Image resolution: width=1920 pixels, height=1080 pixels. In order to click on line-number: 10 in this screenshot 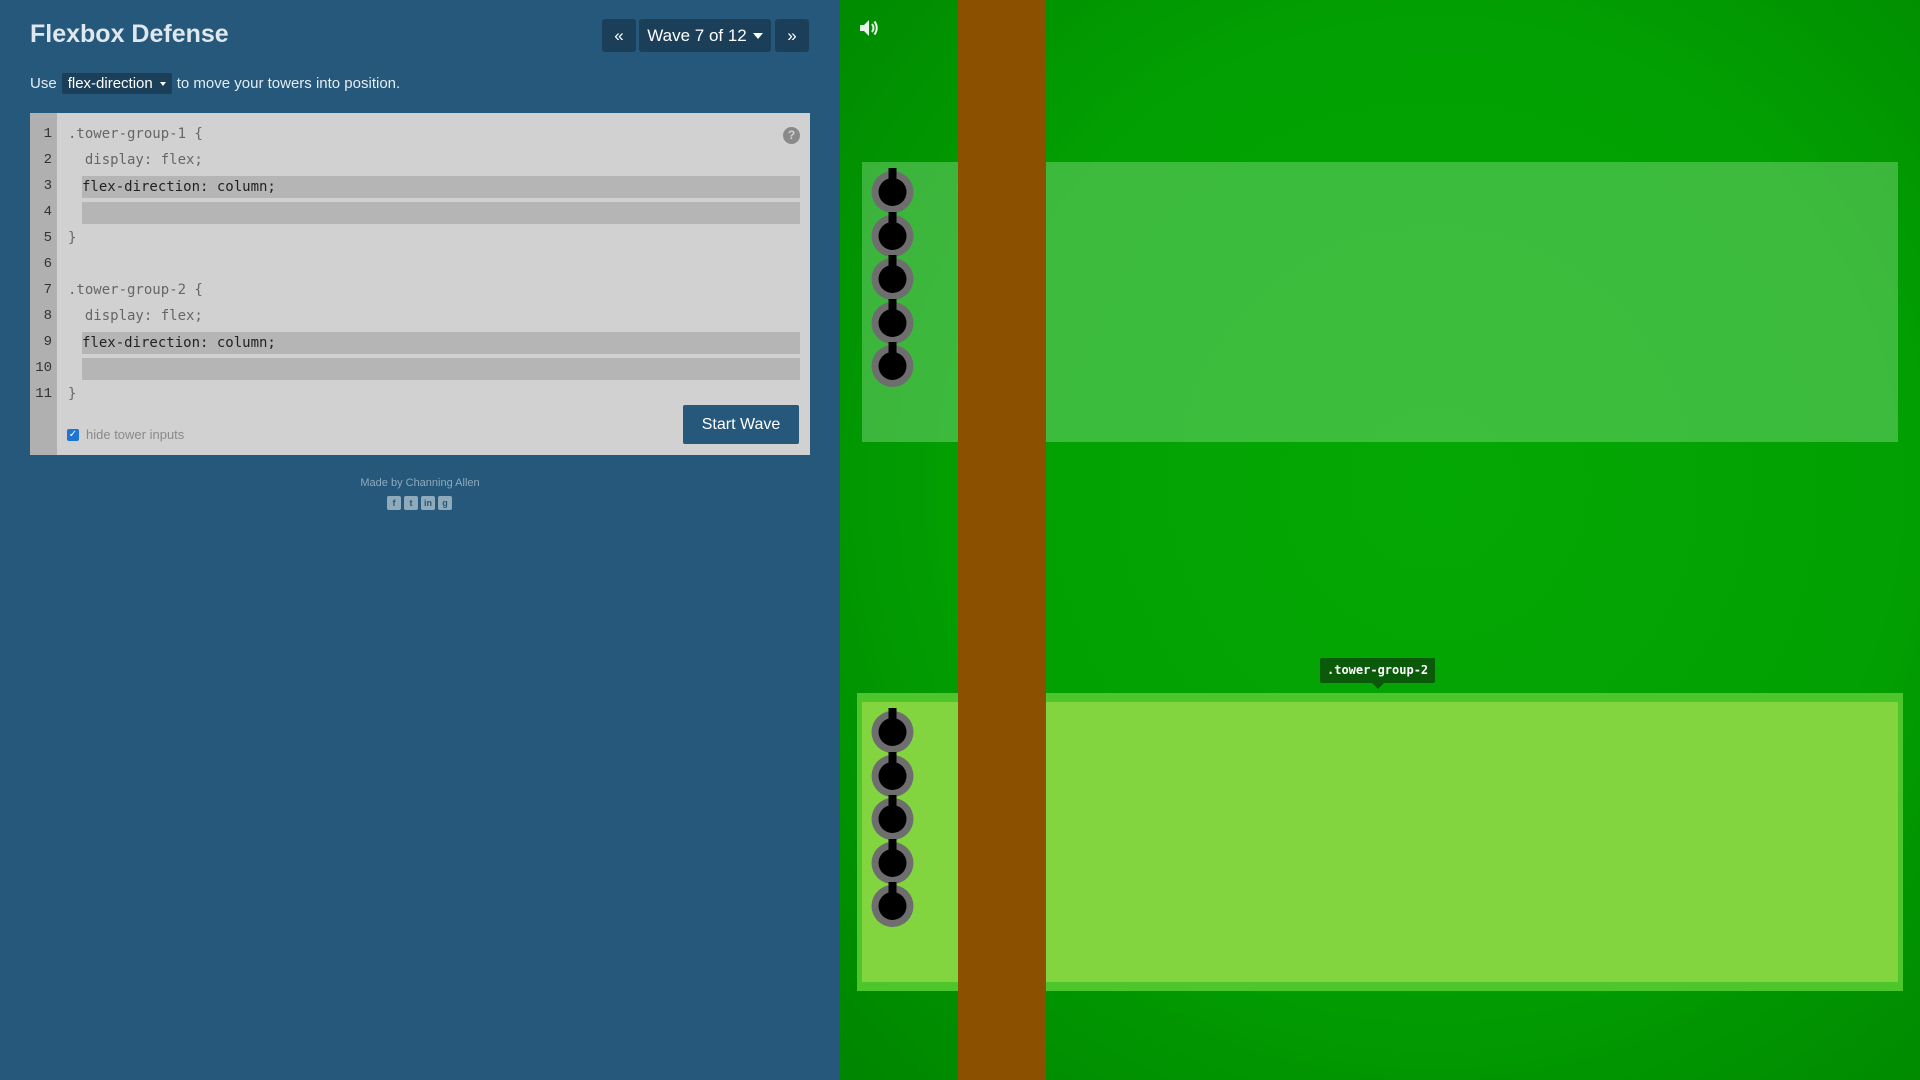, I will do `click(43, 368)`.